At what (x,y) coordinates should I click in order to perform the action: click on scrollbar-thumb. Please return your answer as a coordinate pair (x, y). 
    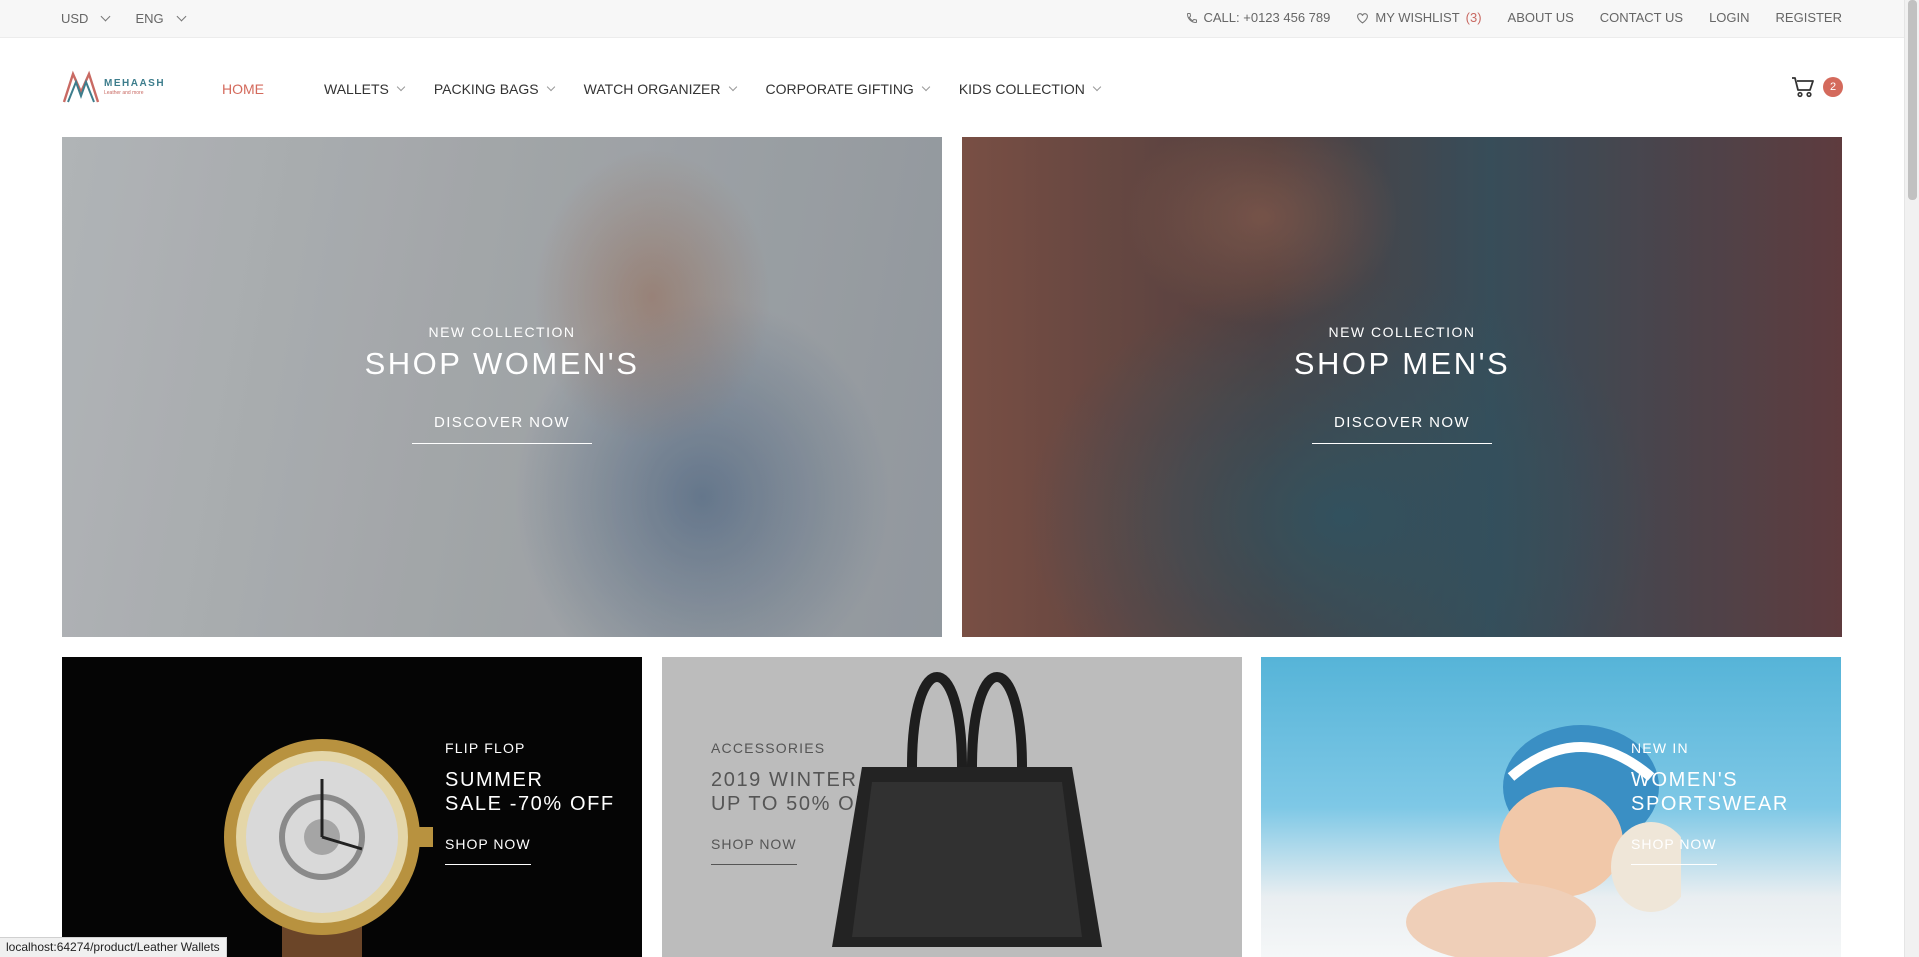
    Looking at the image, I should click on (1912, 100).